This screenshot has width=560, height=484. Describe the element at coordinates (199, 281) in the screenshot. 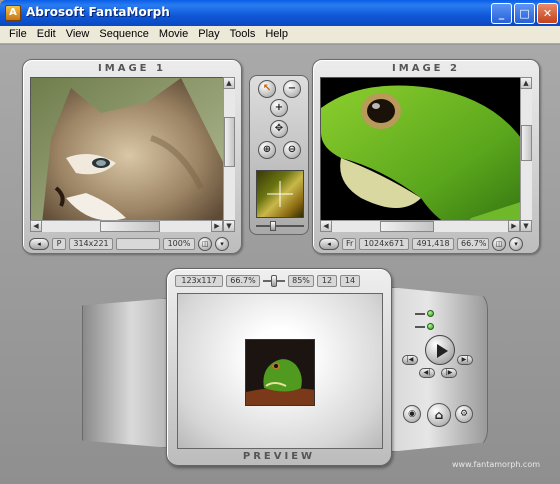

I see `preview-size: 123x117` at that location.